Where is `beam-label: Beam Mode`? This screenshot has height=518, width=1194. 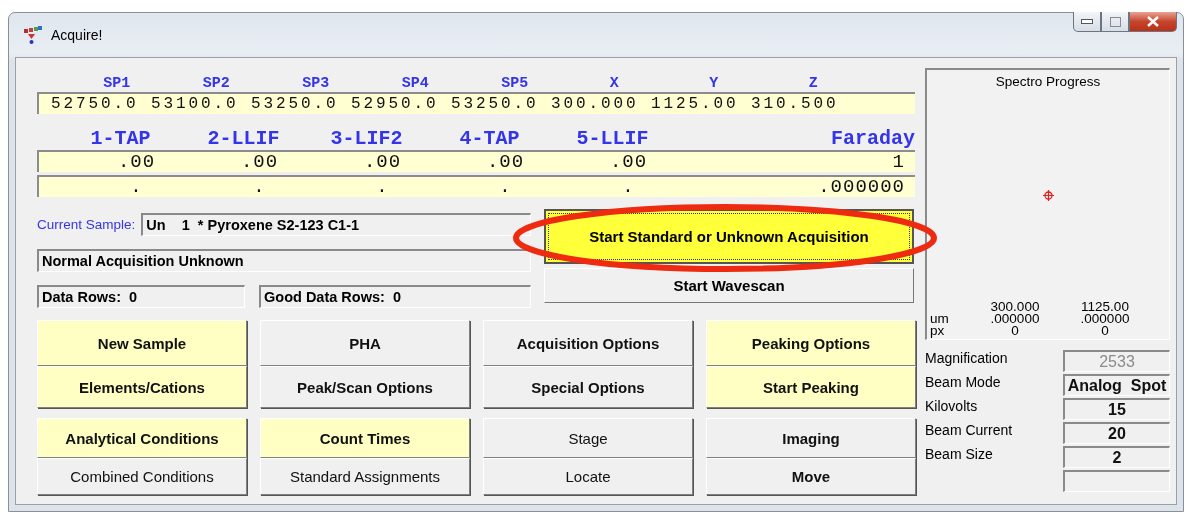 beam-label: Beam Mode is located at coordinates (963, 382).